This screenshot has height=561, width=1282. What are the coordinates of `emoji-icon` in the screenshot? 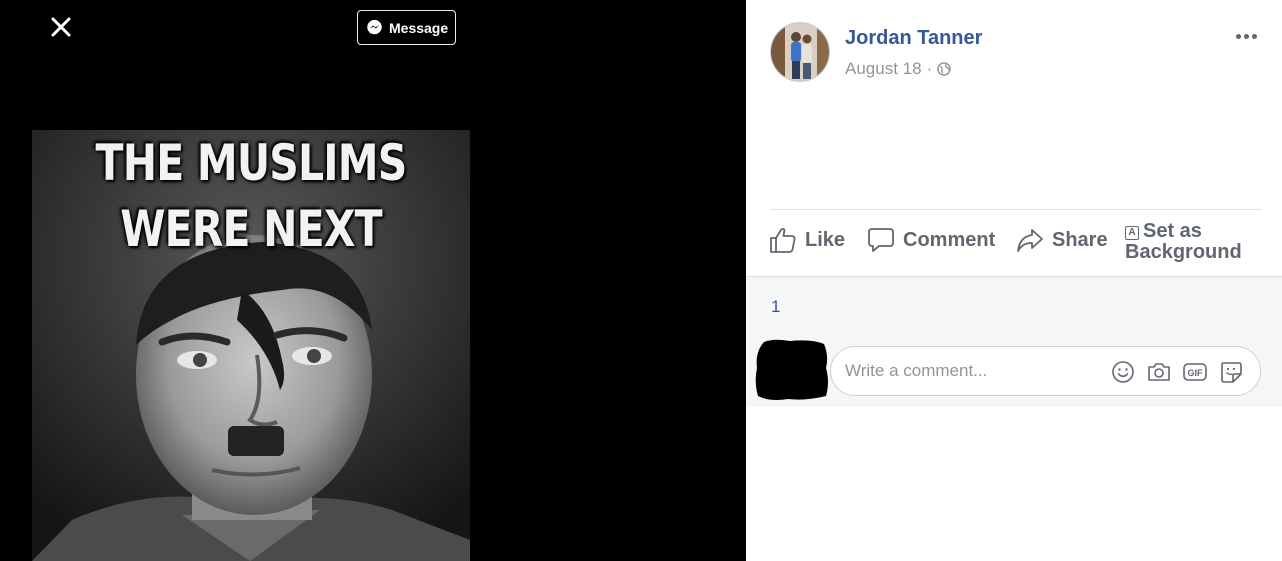 It's located at (1123, 372).